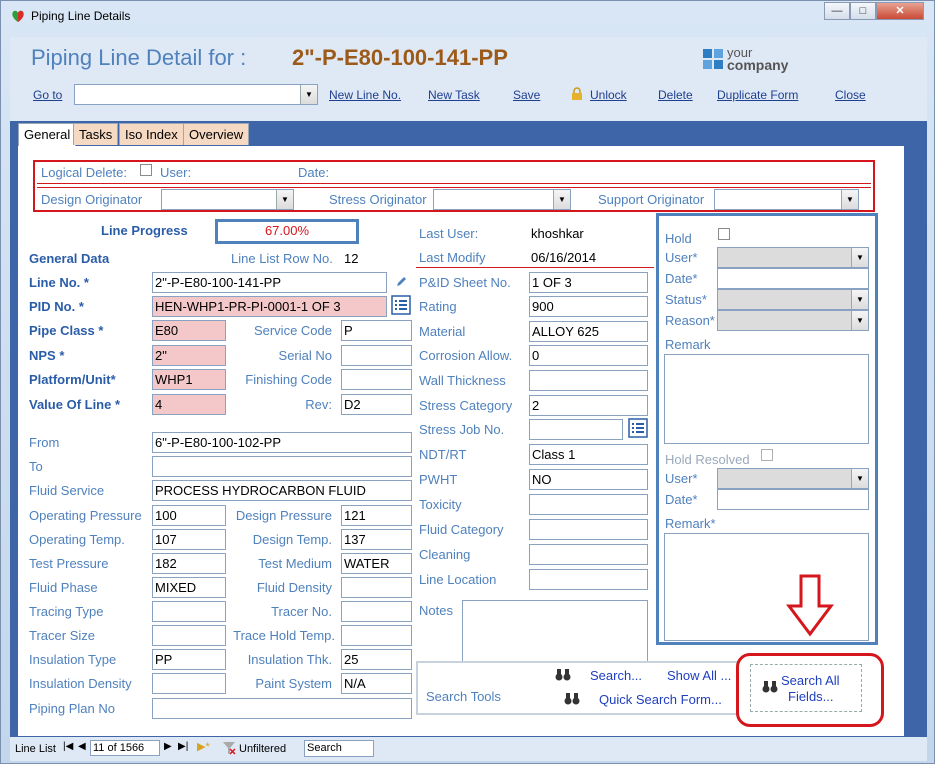  I want to click on stress-job-field, so click(576, 429).